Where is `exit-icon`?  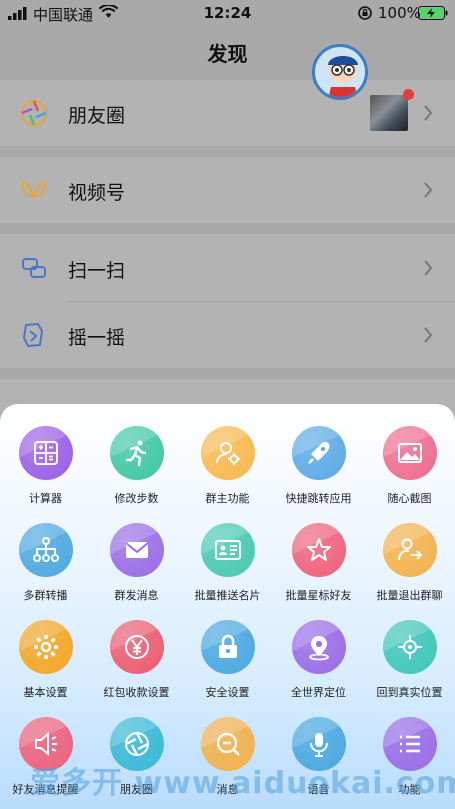 exit-icon is located at coordinates (409, 549).